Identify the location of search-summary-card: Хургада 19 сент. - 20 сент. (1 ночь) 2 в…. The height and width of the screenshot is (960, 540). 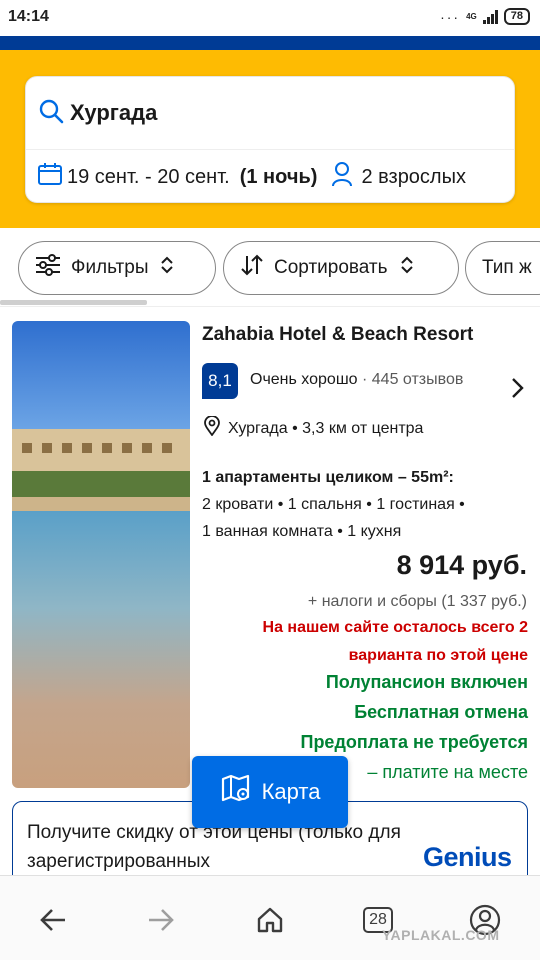
(270, 139).